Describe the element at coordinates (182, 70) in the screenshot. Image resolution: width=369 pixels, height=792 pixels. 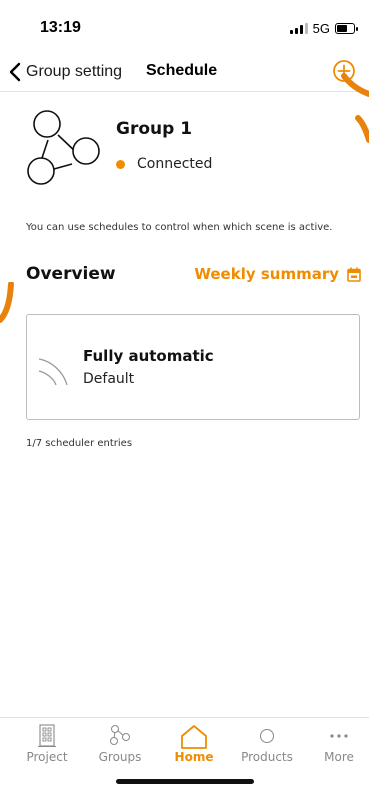
I see `page-title: Schedule` at that location.